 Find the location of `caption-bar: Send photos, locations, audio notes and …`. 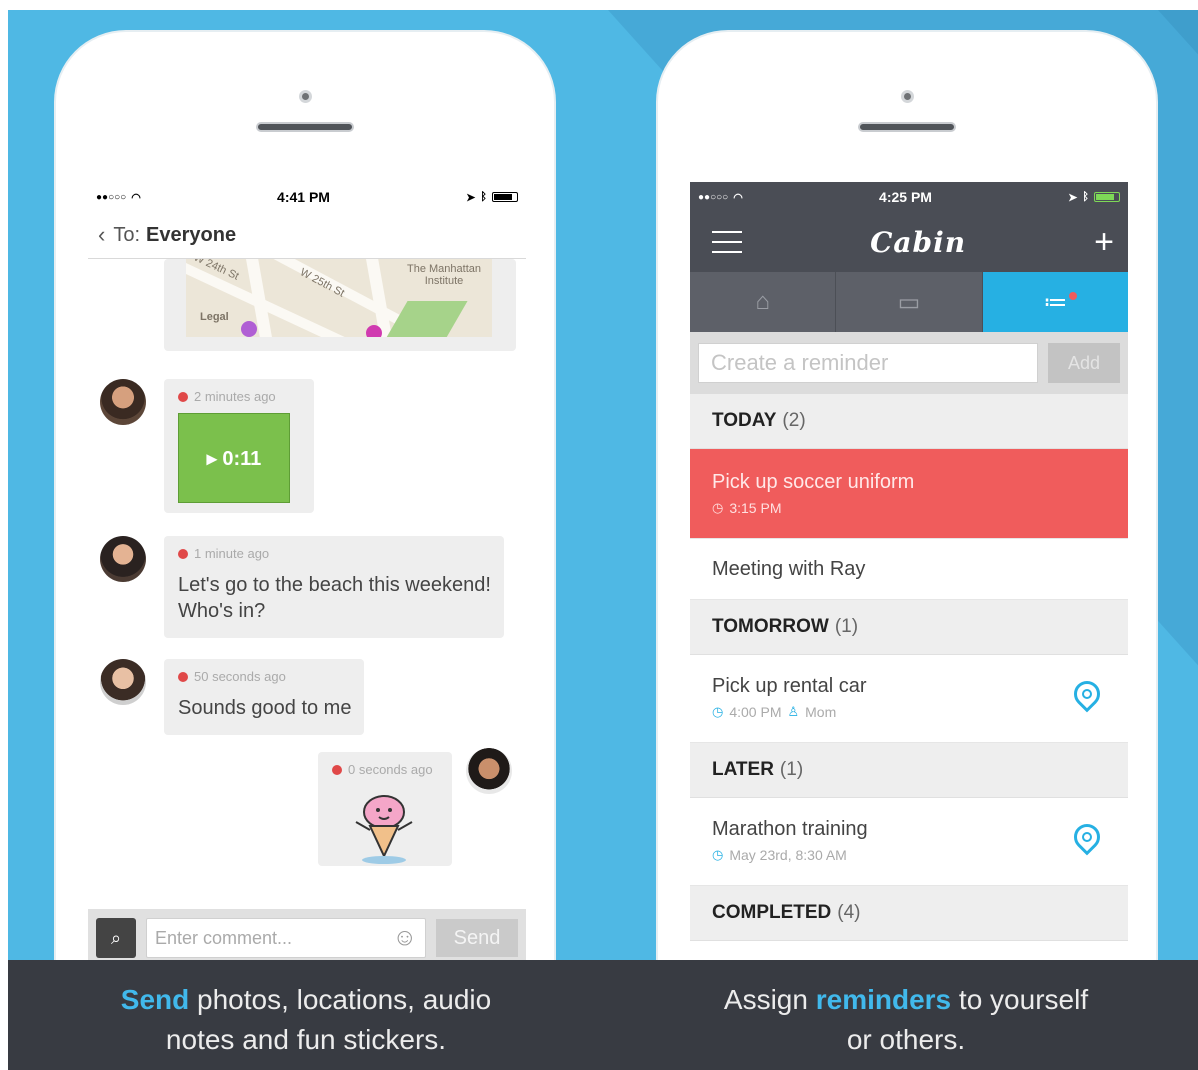

caption-bar: Send photos, locations, audio notes and … is located at coordinates (603, 1015).